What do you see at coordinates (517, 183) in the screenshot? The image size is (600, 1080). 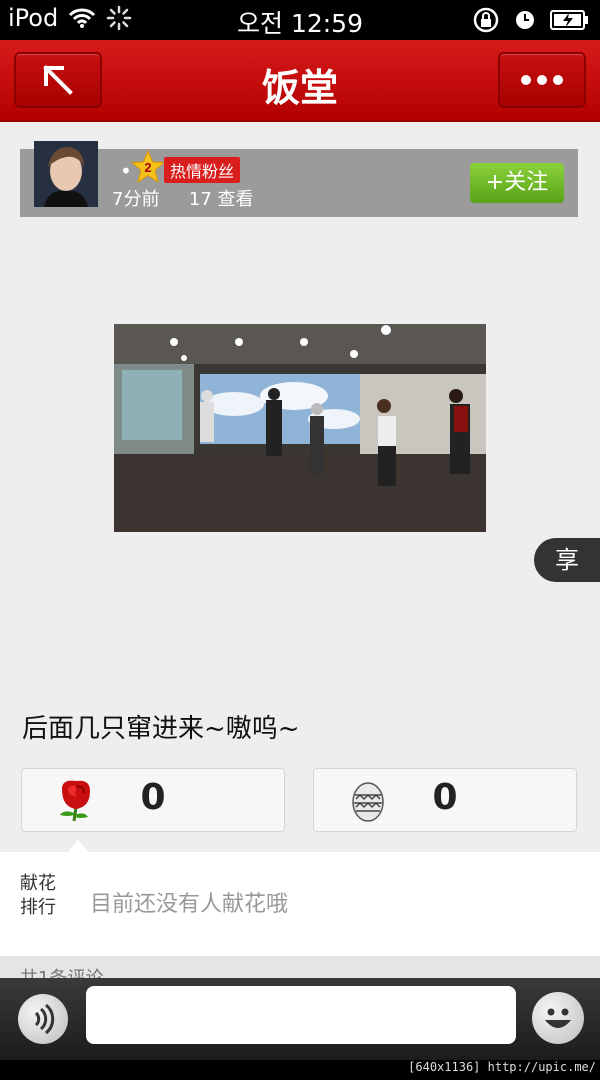 I see `follow-button: +关注` at bounding box center [517, 183].